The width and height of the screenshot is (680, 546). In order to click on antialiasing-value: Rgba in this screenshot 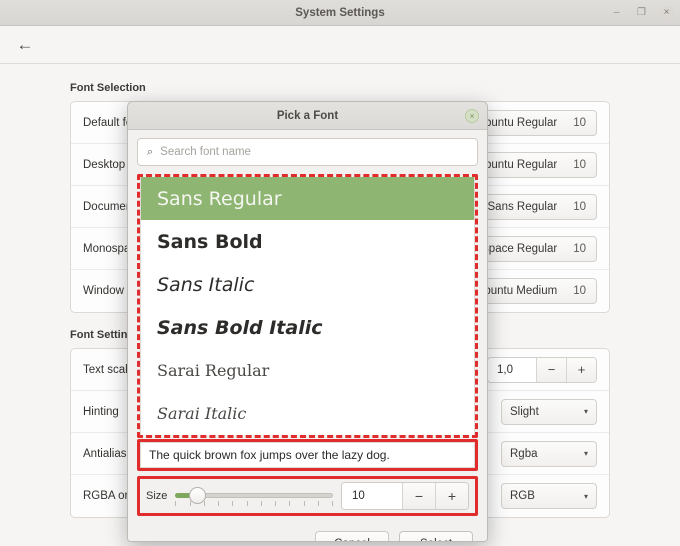, I will do `click(524, 453)`.